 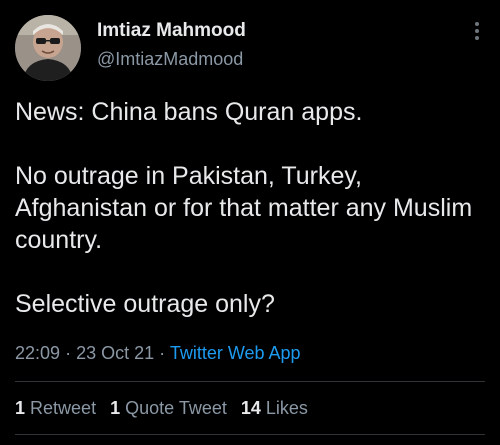 What do you see at coordinates (189, 112) in the screenshot?
I see `tweet-paragraph: News: China bans Quran apps.` at bounding box center [189, 112].